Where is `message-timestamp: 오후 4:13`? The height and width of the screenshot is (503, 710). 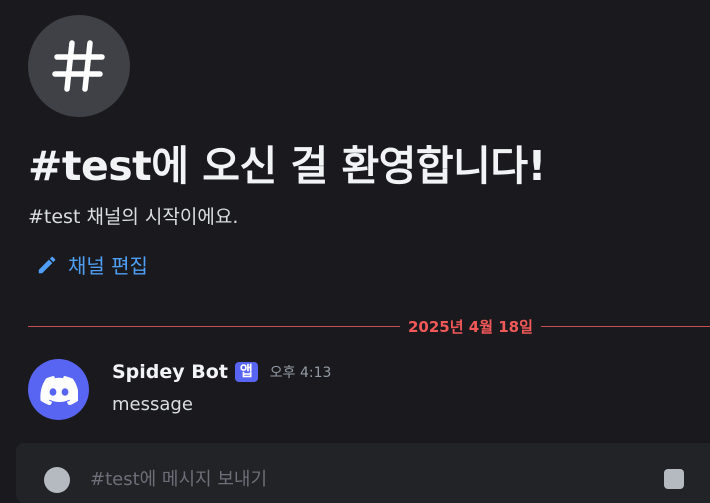
message-timestamp: 오후 4:13 is located at coordinates (300, 373).